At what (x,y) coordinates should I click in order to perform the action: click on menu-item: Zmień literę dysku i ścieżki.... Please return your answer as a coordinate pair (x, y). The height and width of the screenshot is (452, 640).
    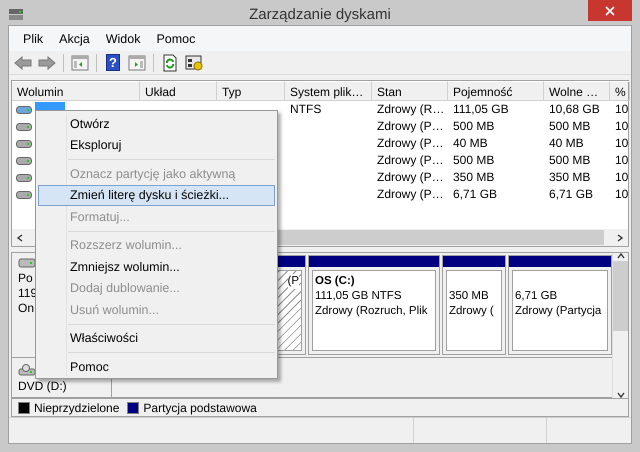
    Looking at the image, I should click on (156, 195).